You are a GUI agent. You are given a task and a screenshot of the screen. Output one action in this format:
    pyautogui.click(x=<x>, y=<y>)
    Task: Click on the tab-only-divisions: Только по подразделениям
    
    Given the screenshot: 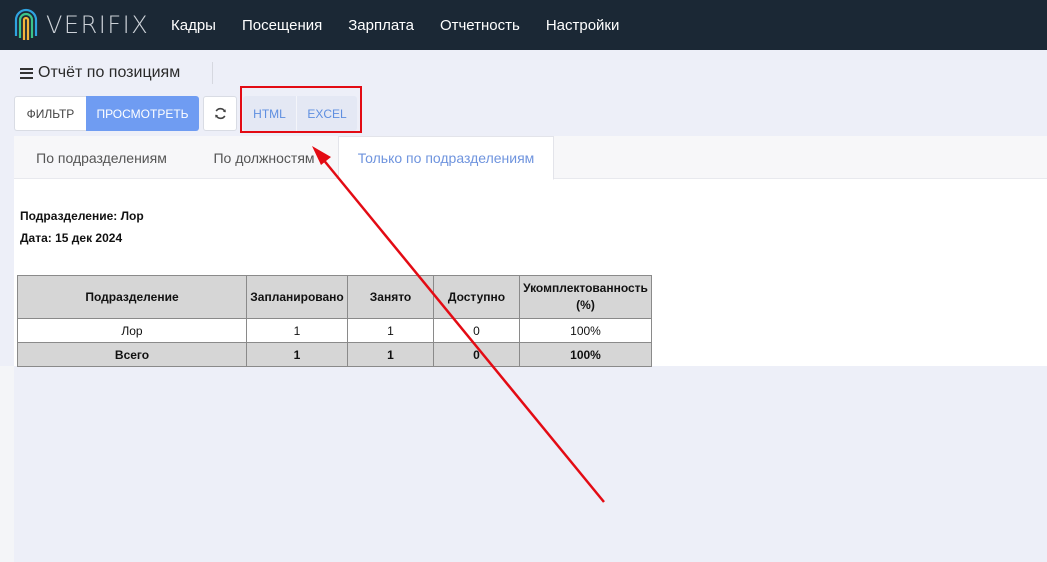 What is the action you would take?
    pyautogui.click(x=446, y=158)
    